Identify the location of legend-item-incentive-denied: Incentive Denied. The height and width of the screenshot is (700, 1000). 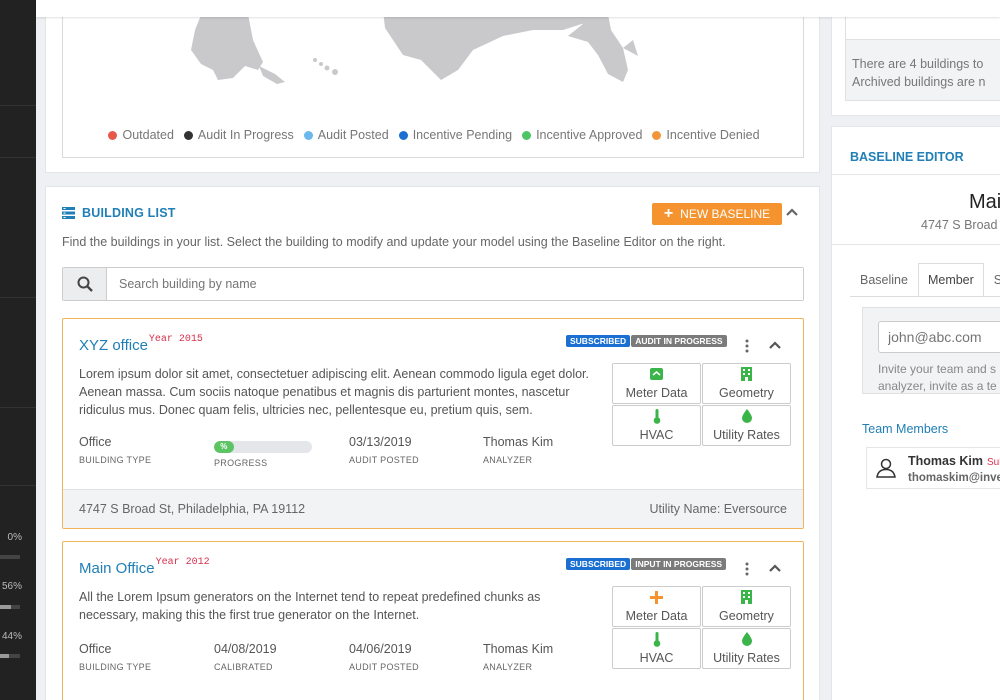
(706, 135).